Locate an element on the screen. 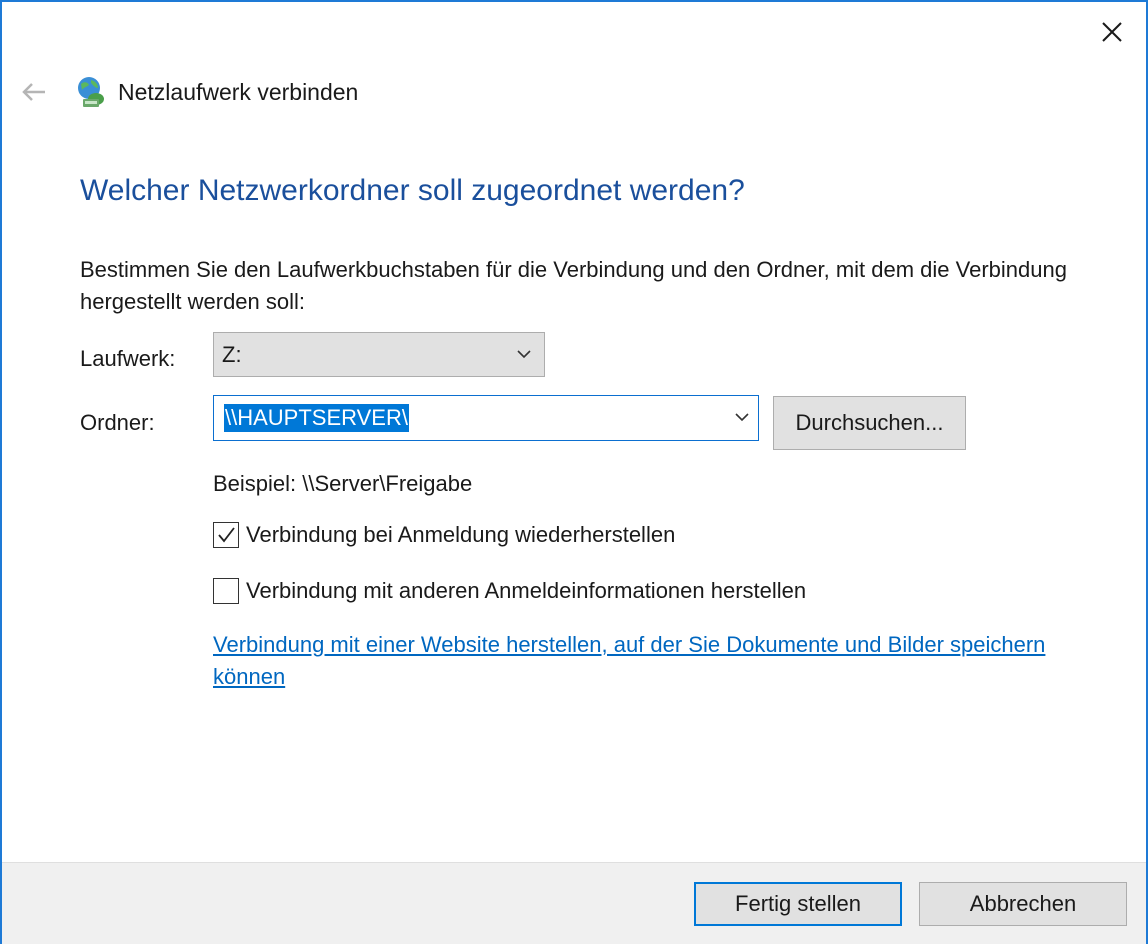 This screenshot has width=1148, height=944. example-text: Beispiel: \\Server\Freigabe is located at coordinates (343, 483).